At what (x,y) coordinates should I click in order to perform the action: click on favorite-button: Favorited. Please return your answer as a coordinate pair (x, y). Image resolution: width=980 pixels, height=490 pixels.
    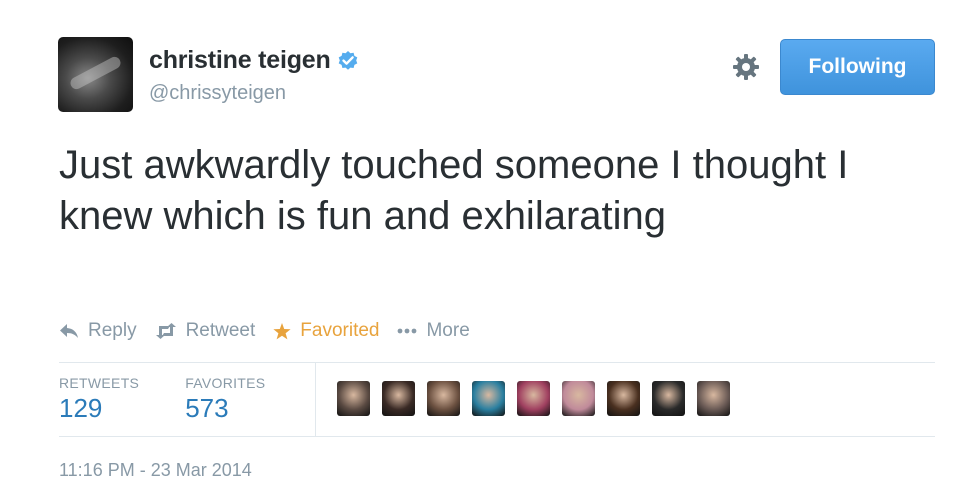
    Looking at the image, I should click on (326, 331).